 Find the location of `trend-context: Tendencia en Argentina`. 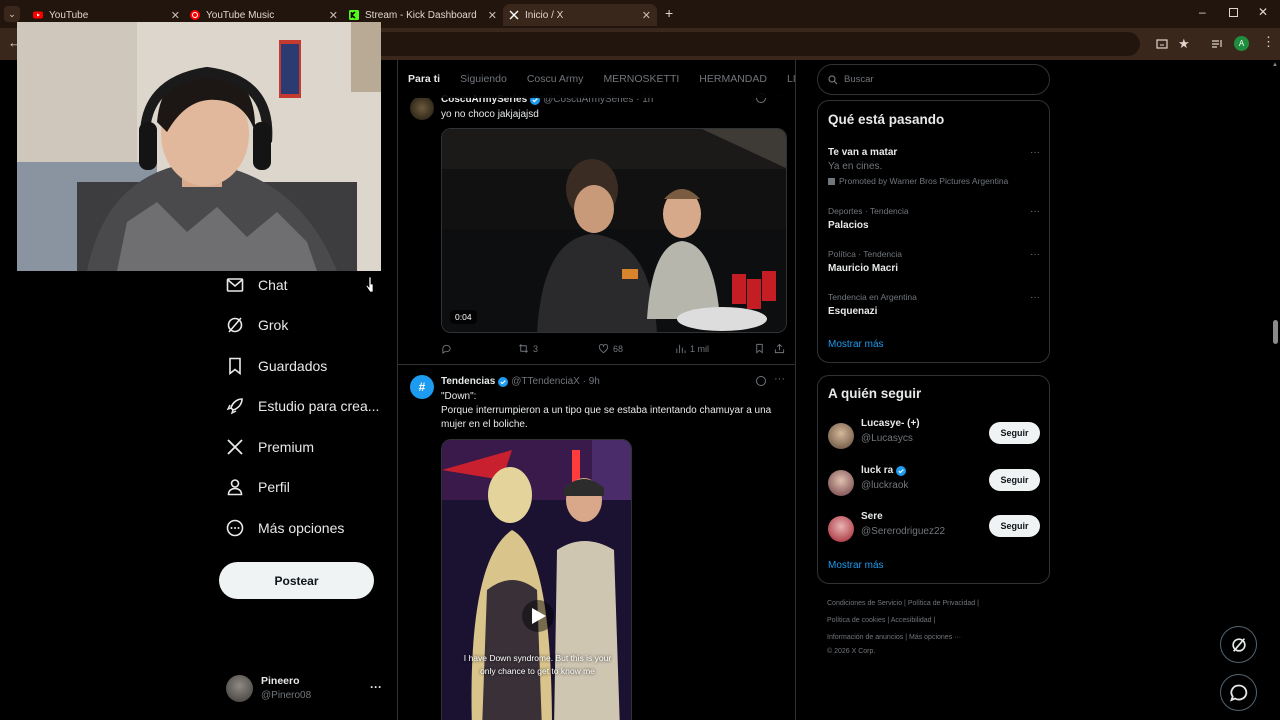

trend-context: Tendencia en Argentina is located at coordinates (872, 297).